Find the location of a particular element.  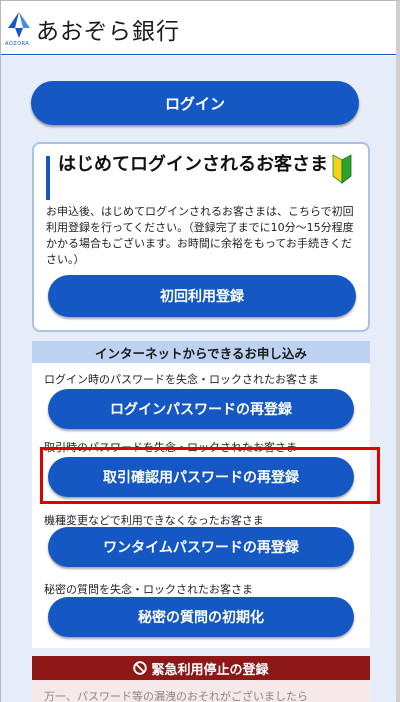

emergency-stop-title: 緊急利用停止の登録 is located at coordinates (201, 668).